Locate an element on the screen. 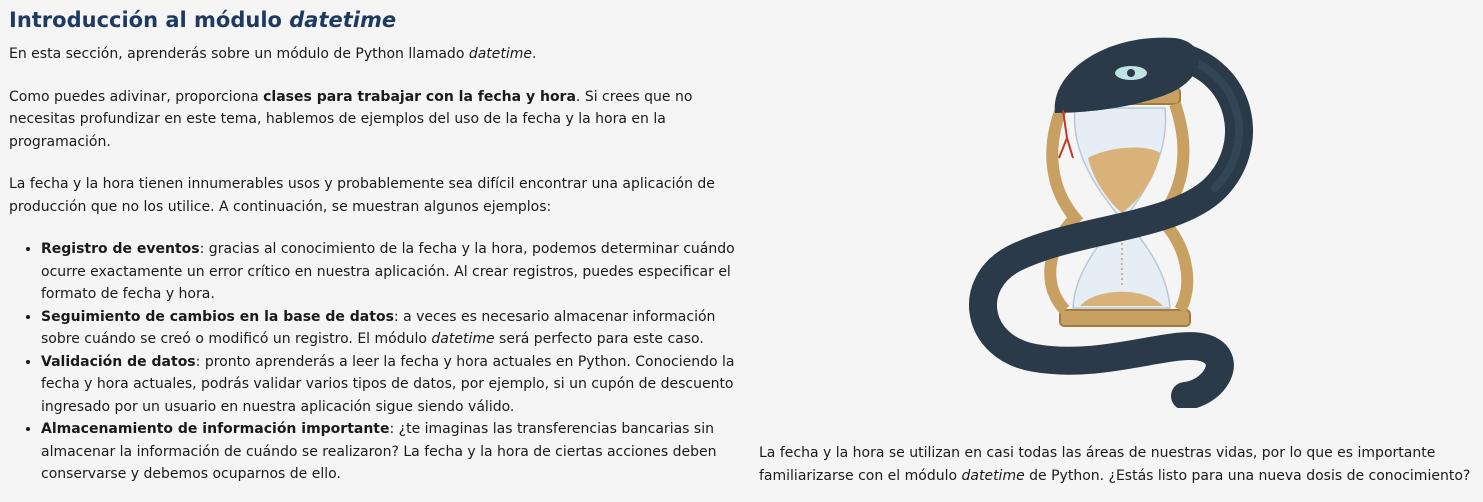 The image size is (1483, 502). list-item-title: Validación de datos is located at coordinates (118, 361).